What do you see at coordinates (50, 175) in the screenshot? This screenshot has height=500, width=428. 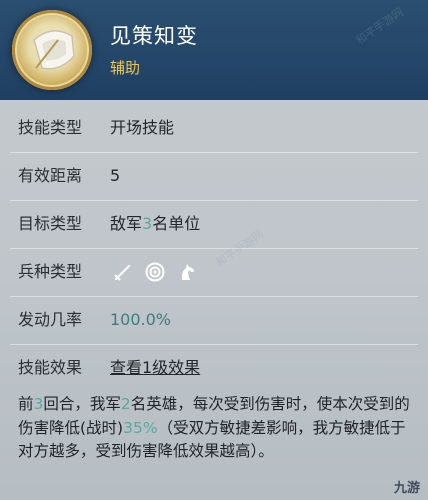 I see `row-label: 有效距离` at bounding box center [50, 175].